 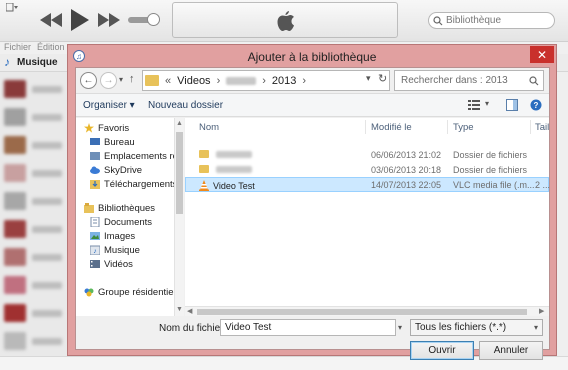 What do you see at coordinates (461, 327) in the screenshot?
I see `filetype-value: Tous les fichiers (*.*)` at bounding box center [461, 327].